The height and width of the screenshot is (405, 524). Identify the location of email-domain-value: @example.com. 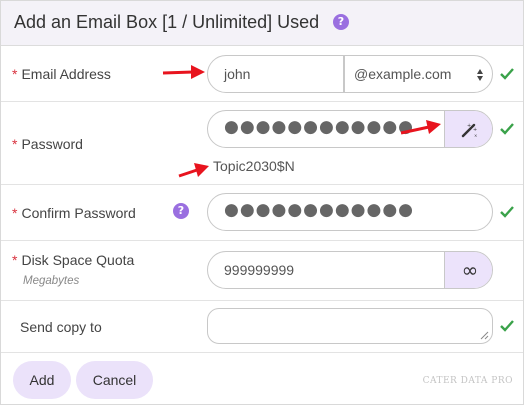
(403, 74).